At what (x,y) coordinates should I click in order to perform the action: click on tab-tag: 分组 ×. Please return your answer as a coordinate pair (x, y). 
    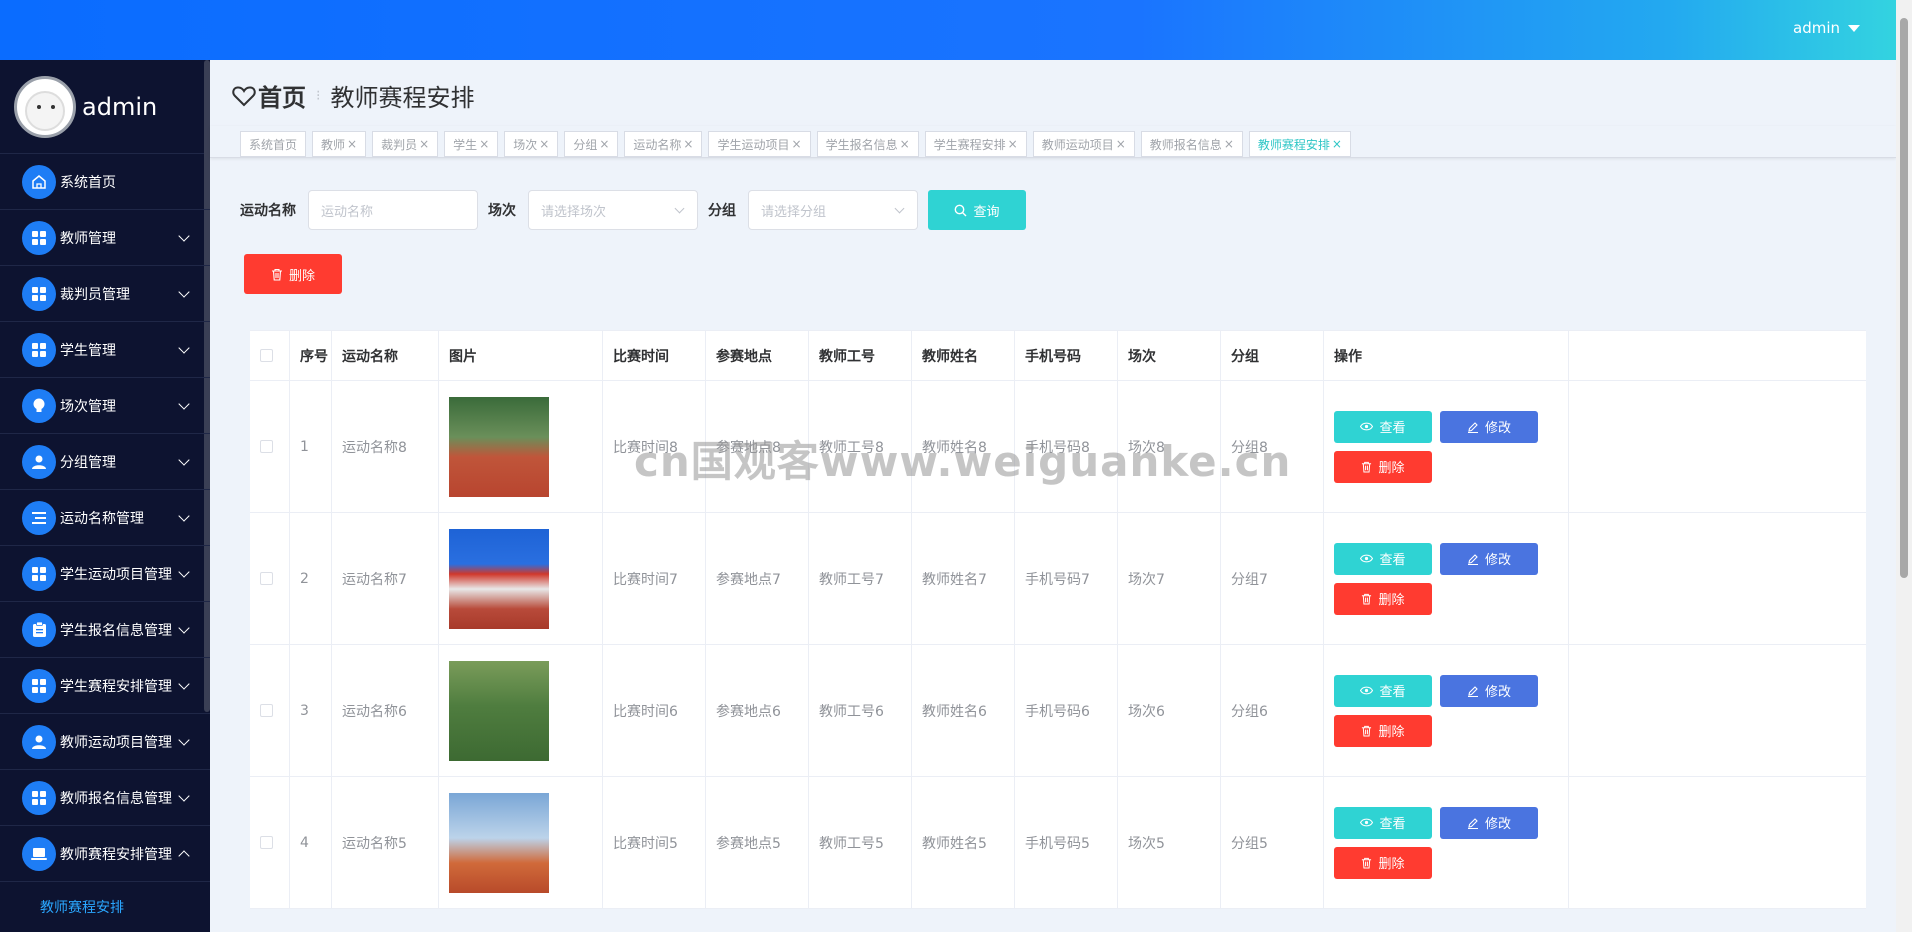
    Looking at the image, I should click on (591, 144).